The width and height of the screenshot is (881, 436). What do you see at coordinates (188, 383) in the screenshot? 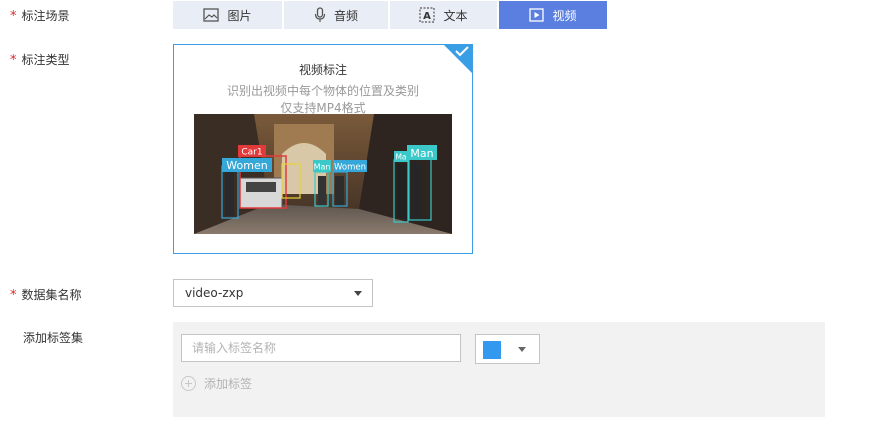
I see `add-circle-icon` at bounding box center [188, 383].